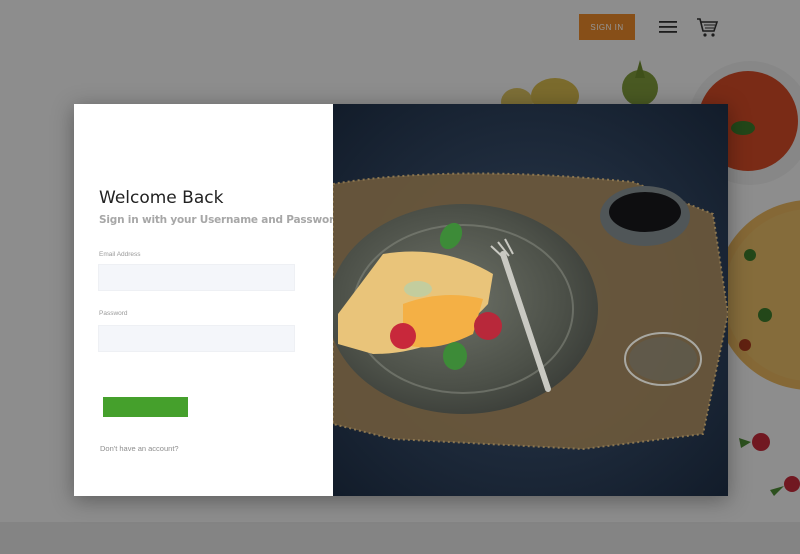  What do you see at coordinates (145, 407) in the screenshot?
I see `signin-submit-button` at bounding box center [145, 407].